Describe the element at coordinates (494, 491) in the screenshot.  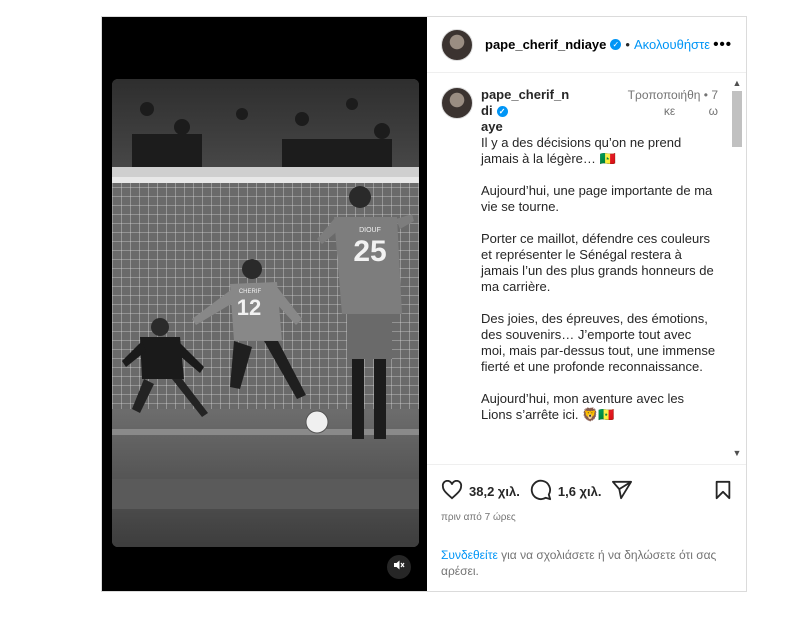
I see `like-count: 38,2 χιλ.` at that location.